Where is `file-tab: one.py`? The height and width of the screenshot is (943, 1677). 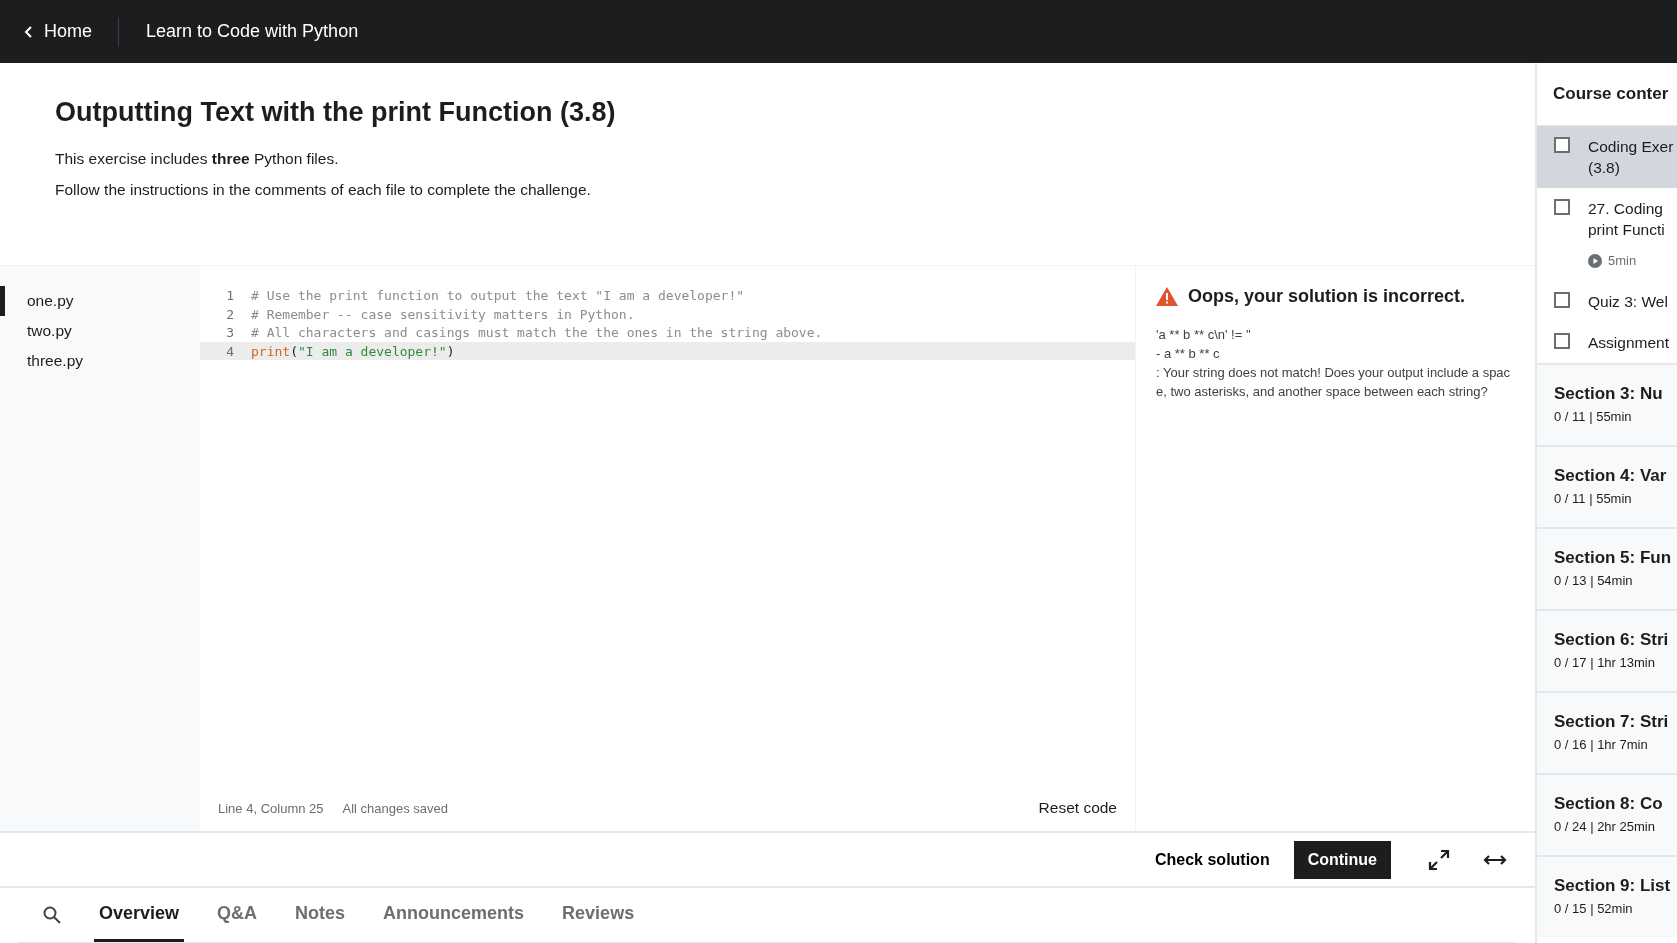 file-tab: one.py is located at coordinates (100, 301).